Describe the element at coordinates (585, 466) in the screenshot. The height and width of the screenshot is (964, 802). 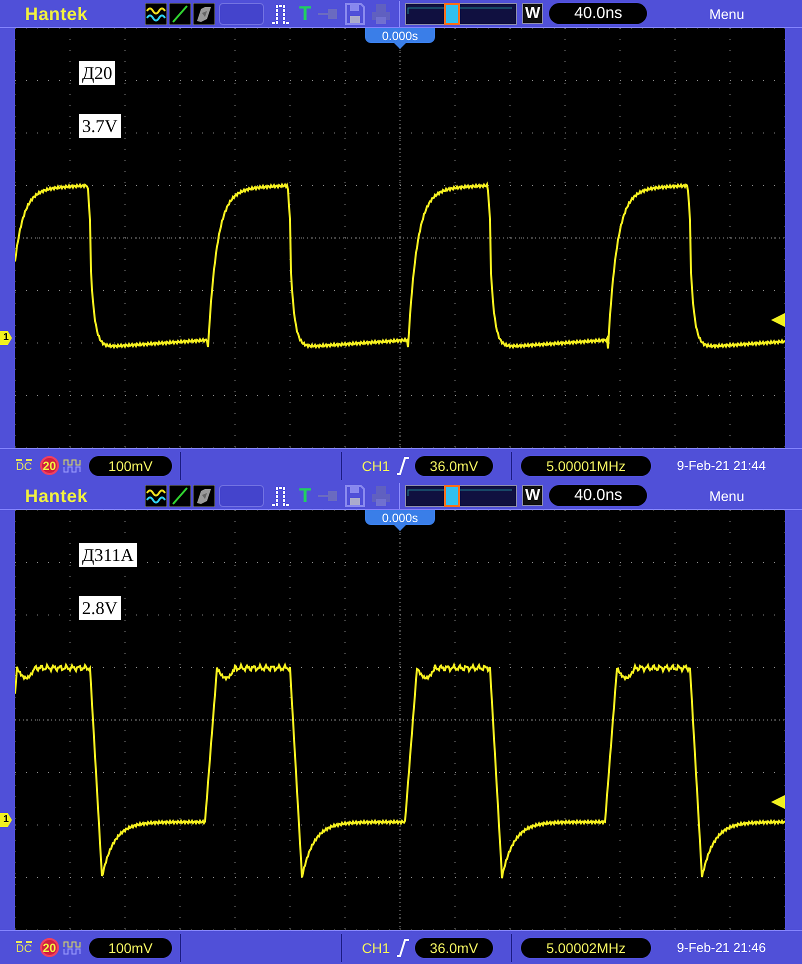
I see `frequency-readout: 5.00001MHz` at that location.